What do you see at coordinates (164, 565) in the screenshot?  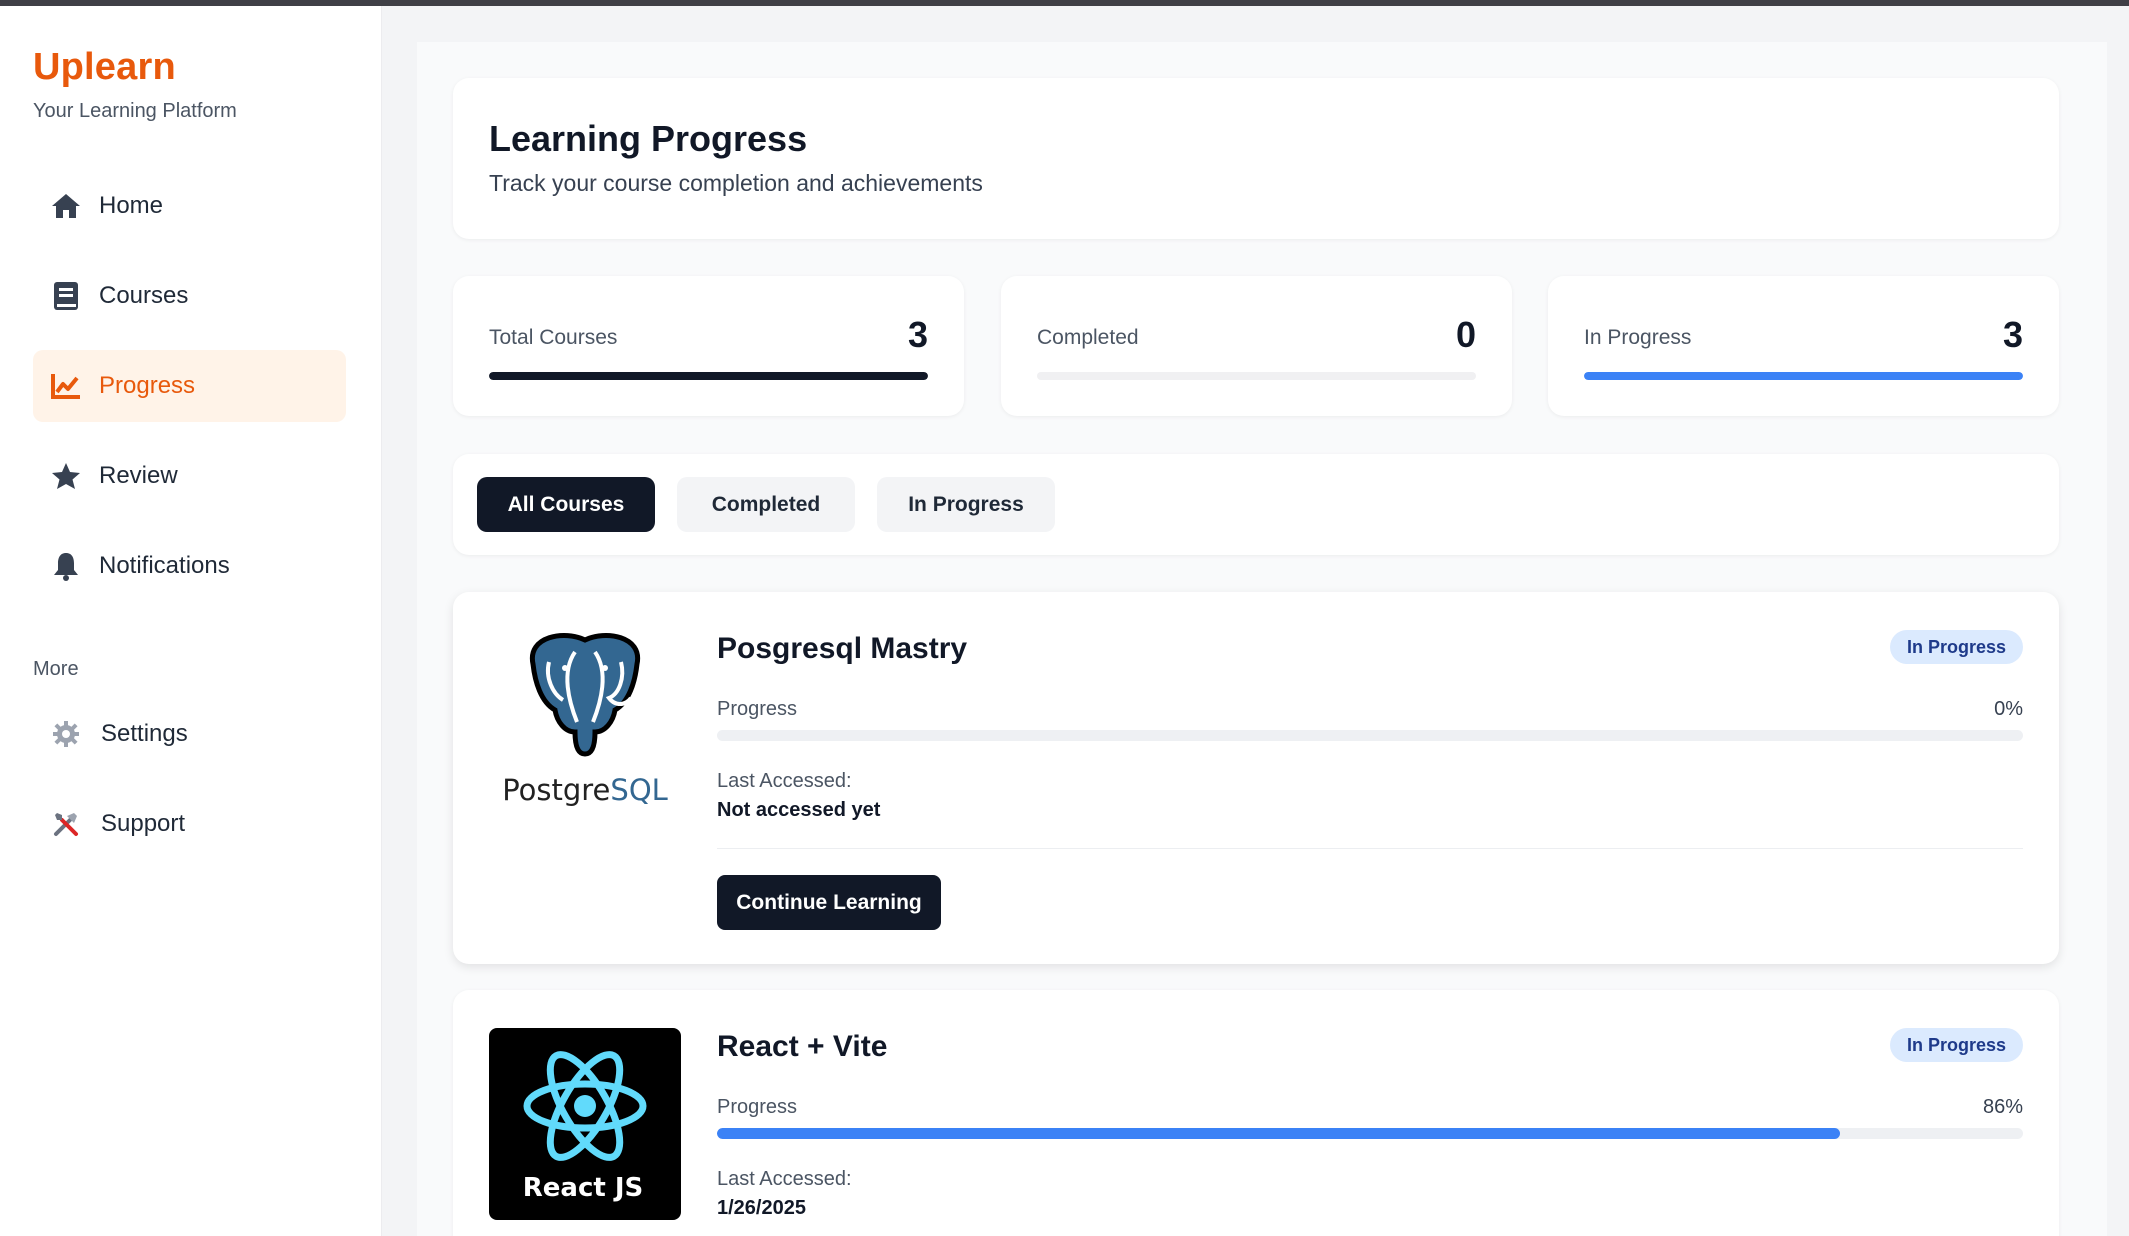 I see `sidebar-item-label: Notifications` at bounding box center [164, 565].